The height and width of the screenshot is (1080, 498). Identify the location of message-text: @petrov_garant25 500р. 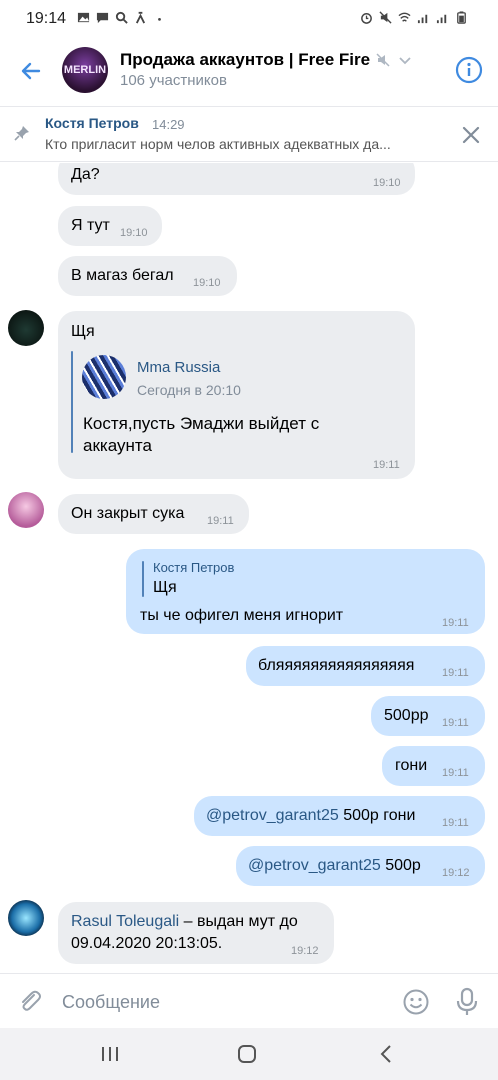
(334, 866).